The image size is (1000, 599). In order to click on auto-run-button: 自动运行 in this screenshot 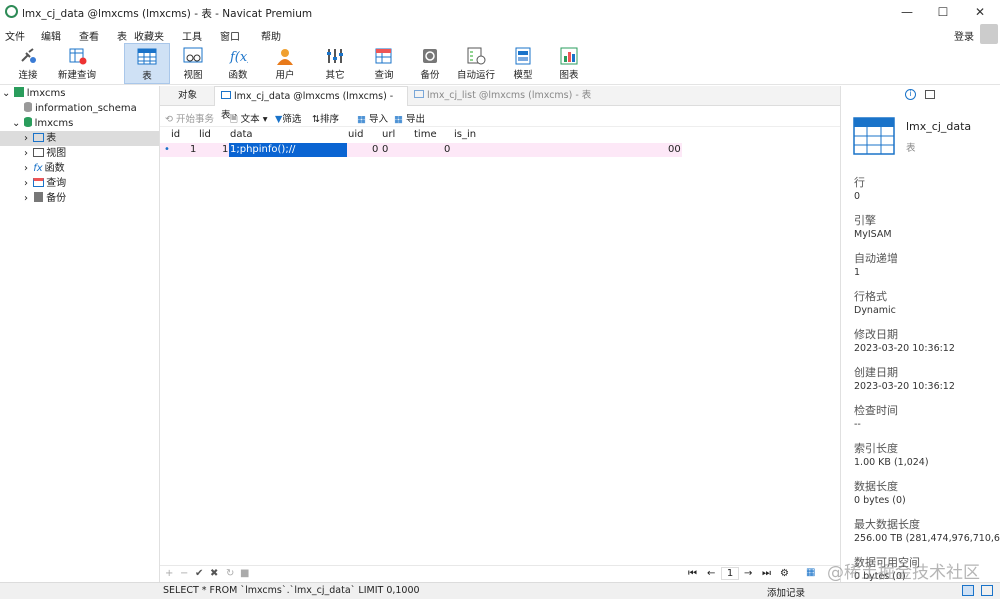, I will do `click(476, 63)`.